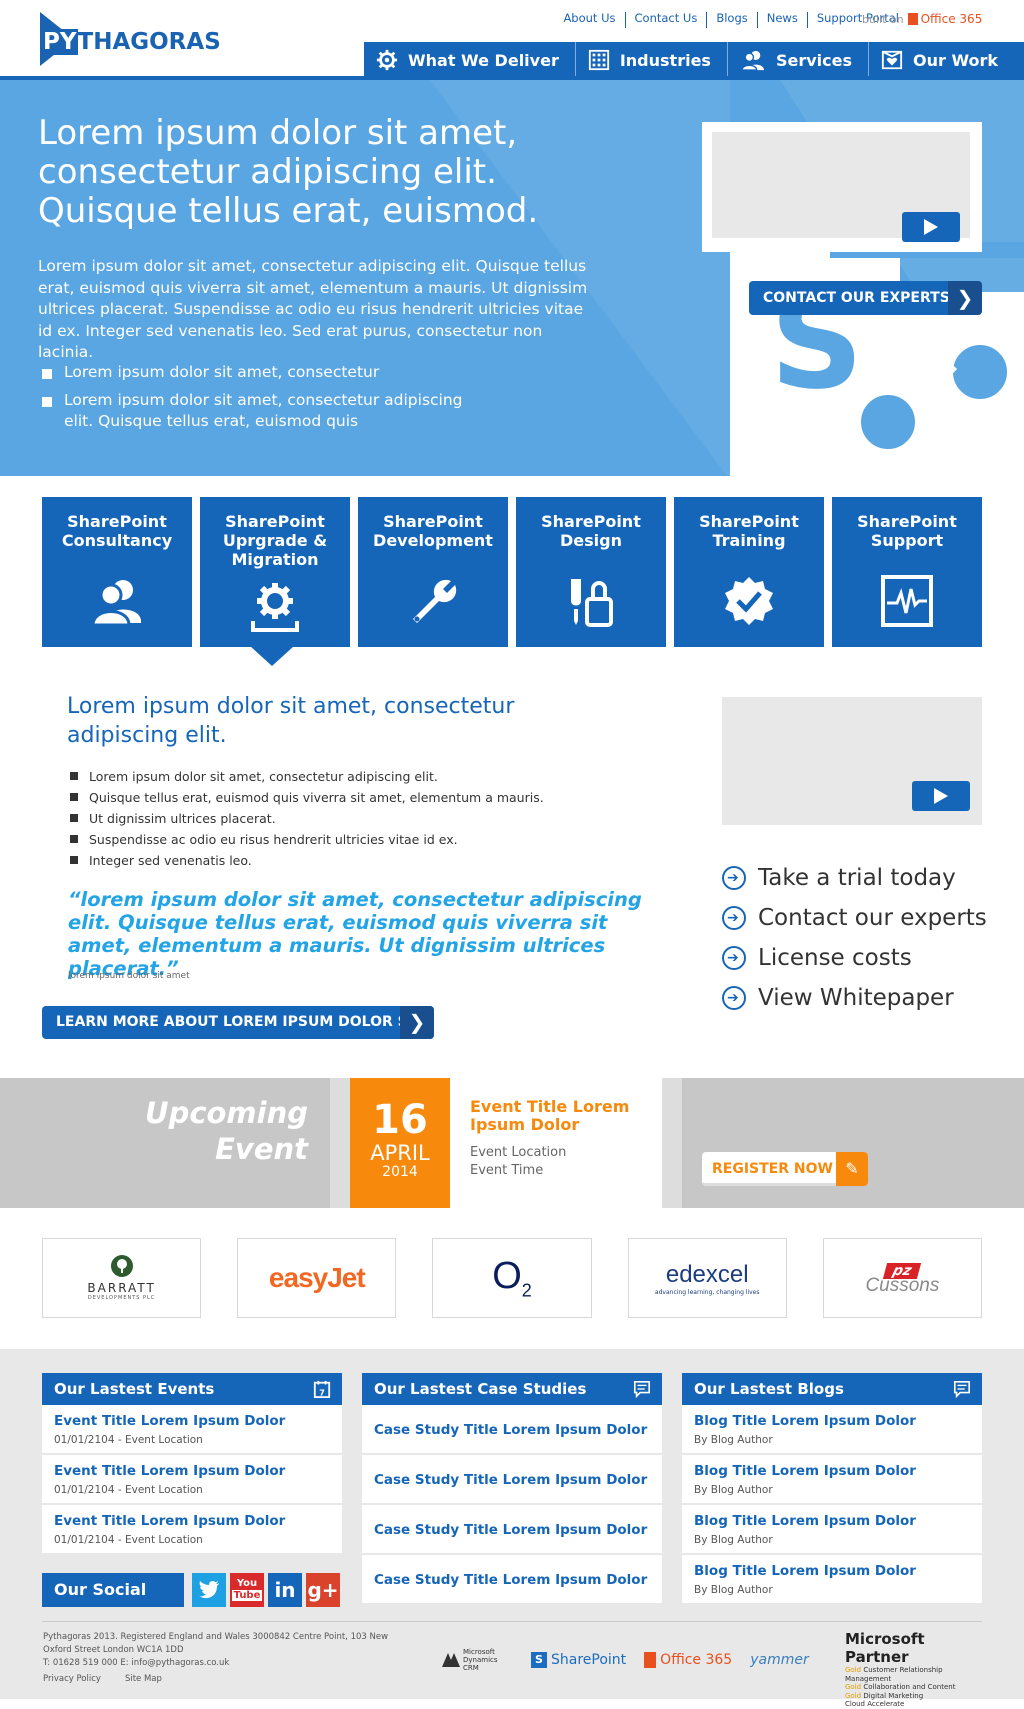 The height and width of the screenshot is (1709, 1024). What do you see at coordinates (854, 998) in the screenshot?
I see `side-link-whitepaper: View Whitepaper` at bounding box center [854, 998].